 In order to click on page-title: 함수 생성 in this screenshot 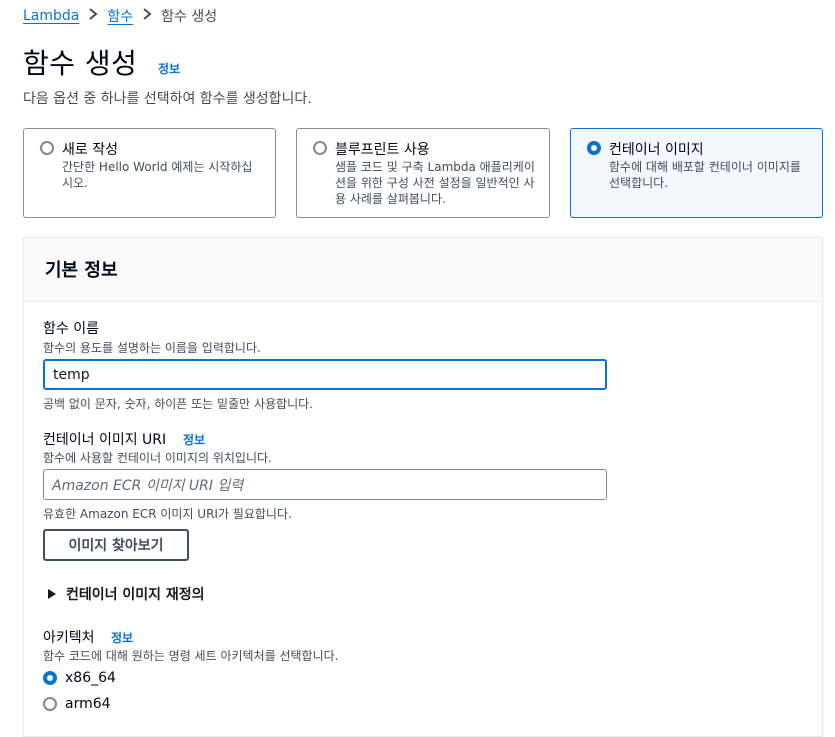, I will do `click(80, 63)`.